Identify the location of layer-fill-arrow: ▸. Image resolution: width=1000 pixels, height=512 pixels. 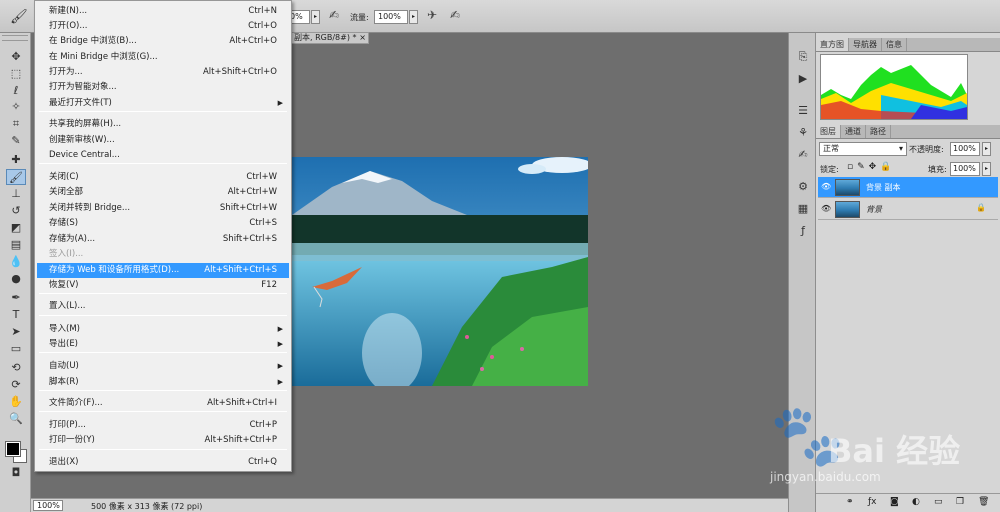
(986, 169).